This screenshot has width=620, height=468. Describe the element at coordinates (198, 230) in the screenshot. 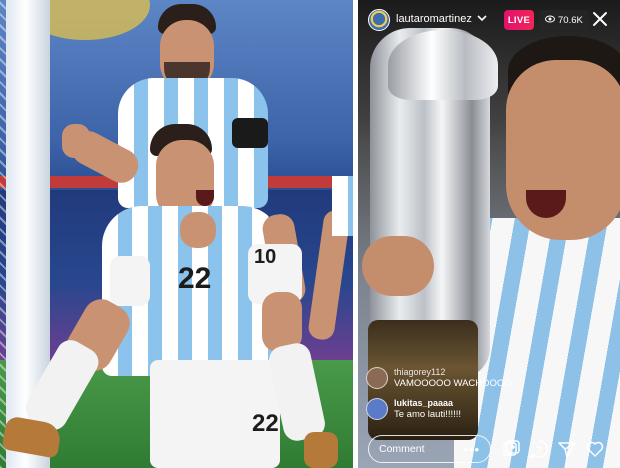

I see `player-top-hand` at that location.